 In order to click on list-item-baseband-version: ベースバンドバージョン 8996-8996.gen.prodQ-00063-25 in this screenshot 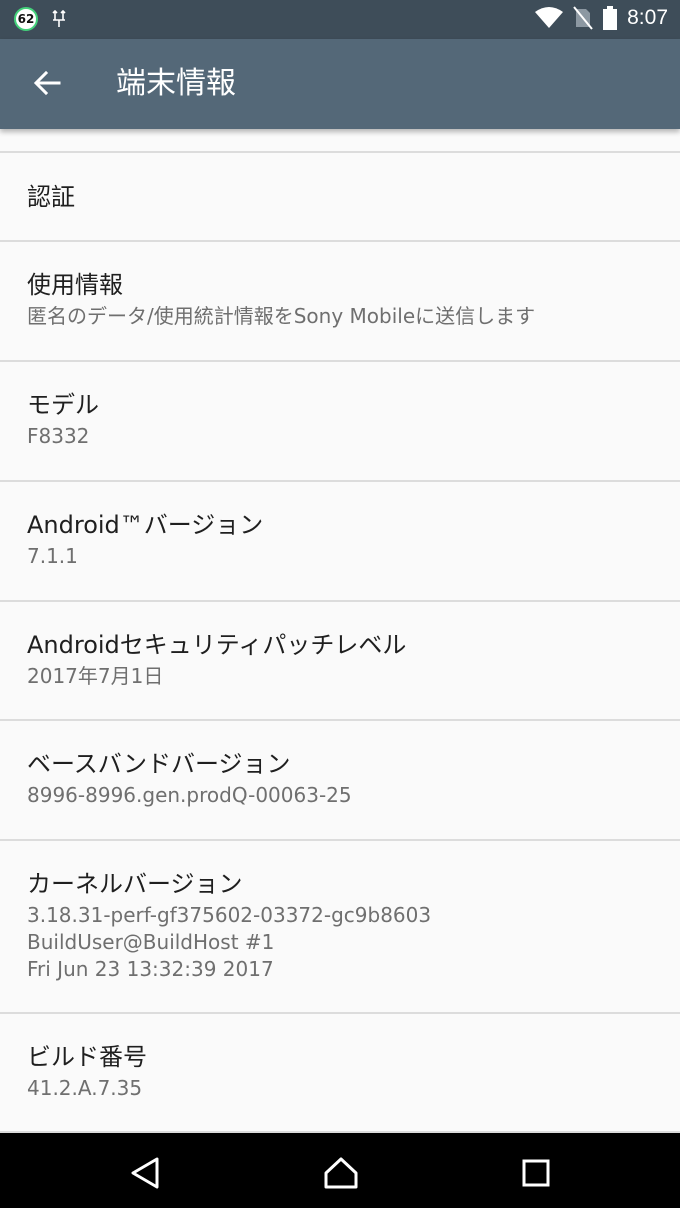, I will do `click(340, 781)`.